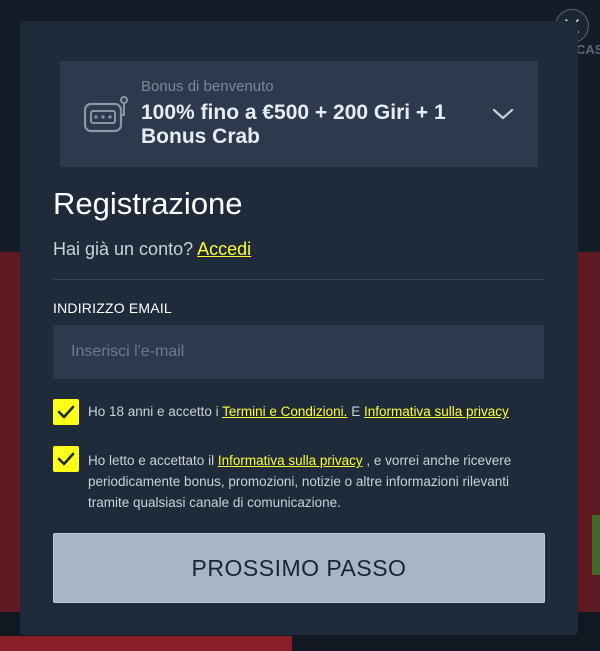 The width and height of the screenshot is (600, 651). I want to click on marketing-checkbox, so click(66, 459).